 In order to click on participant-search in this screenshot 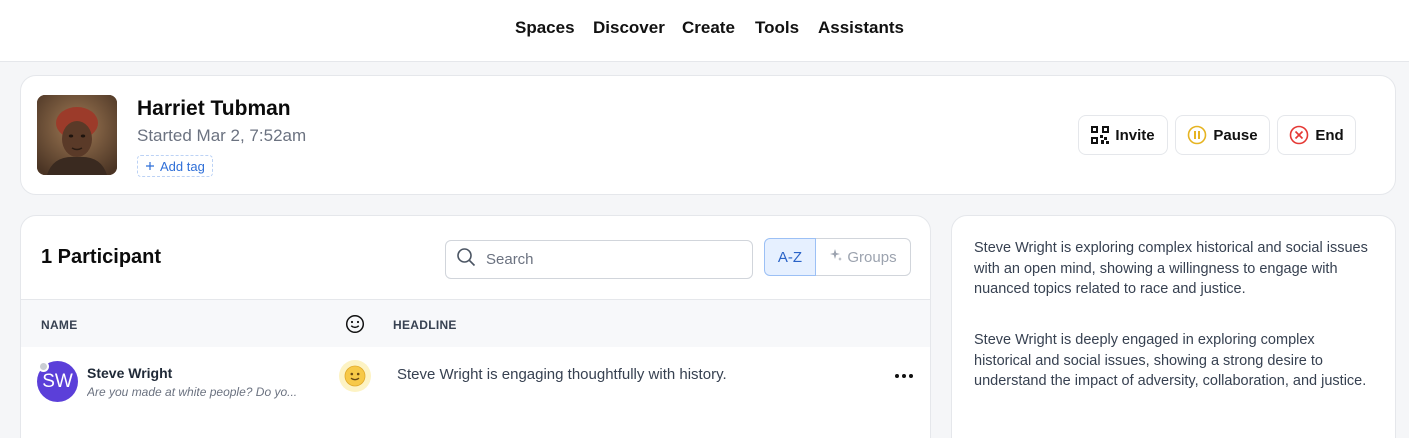, I will do `click(599, 259)`.